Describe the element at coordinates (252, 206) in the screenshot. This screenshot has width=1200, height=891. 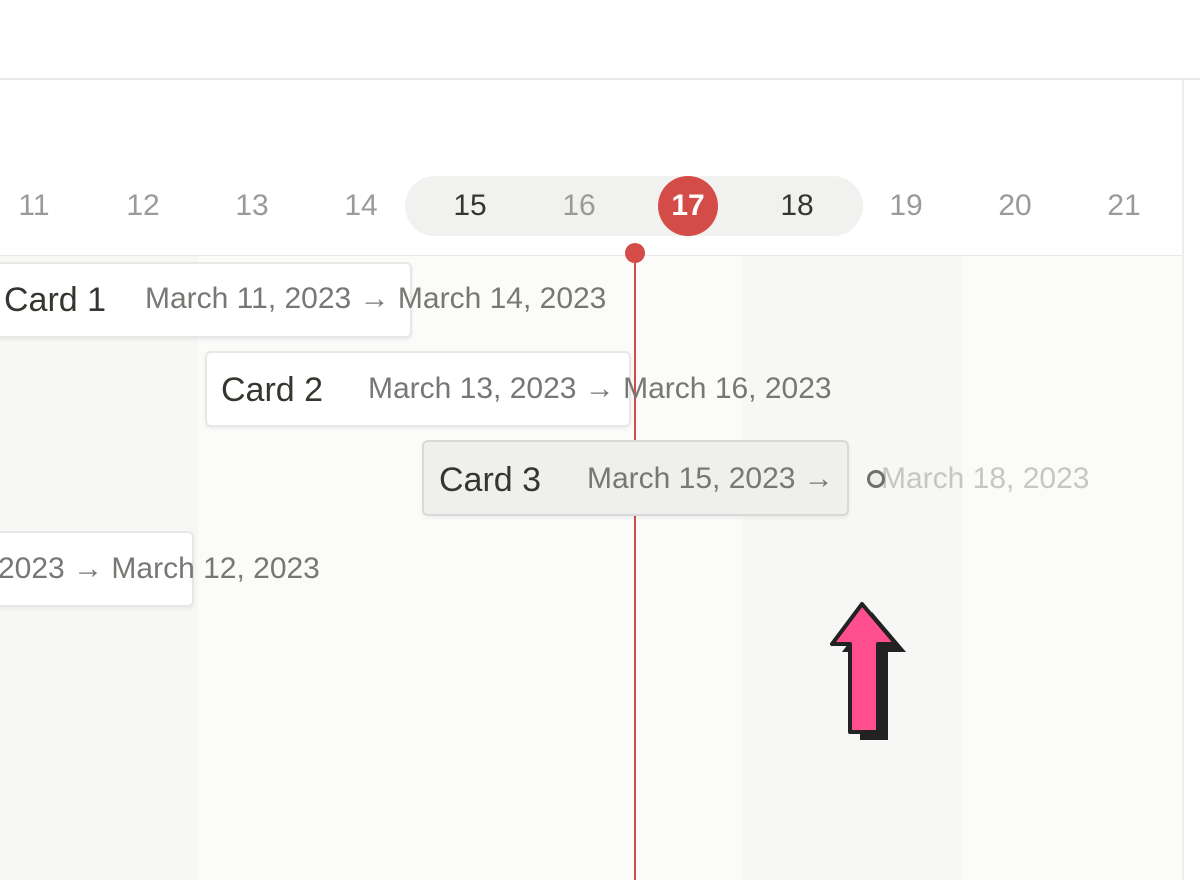
I see `day-13: 13` at that location.